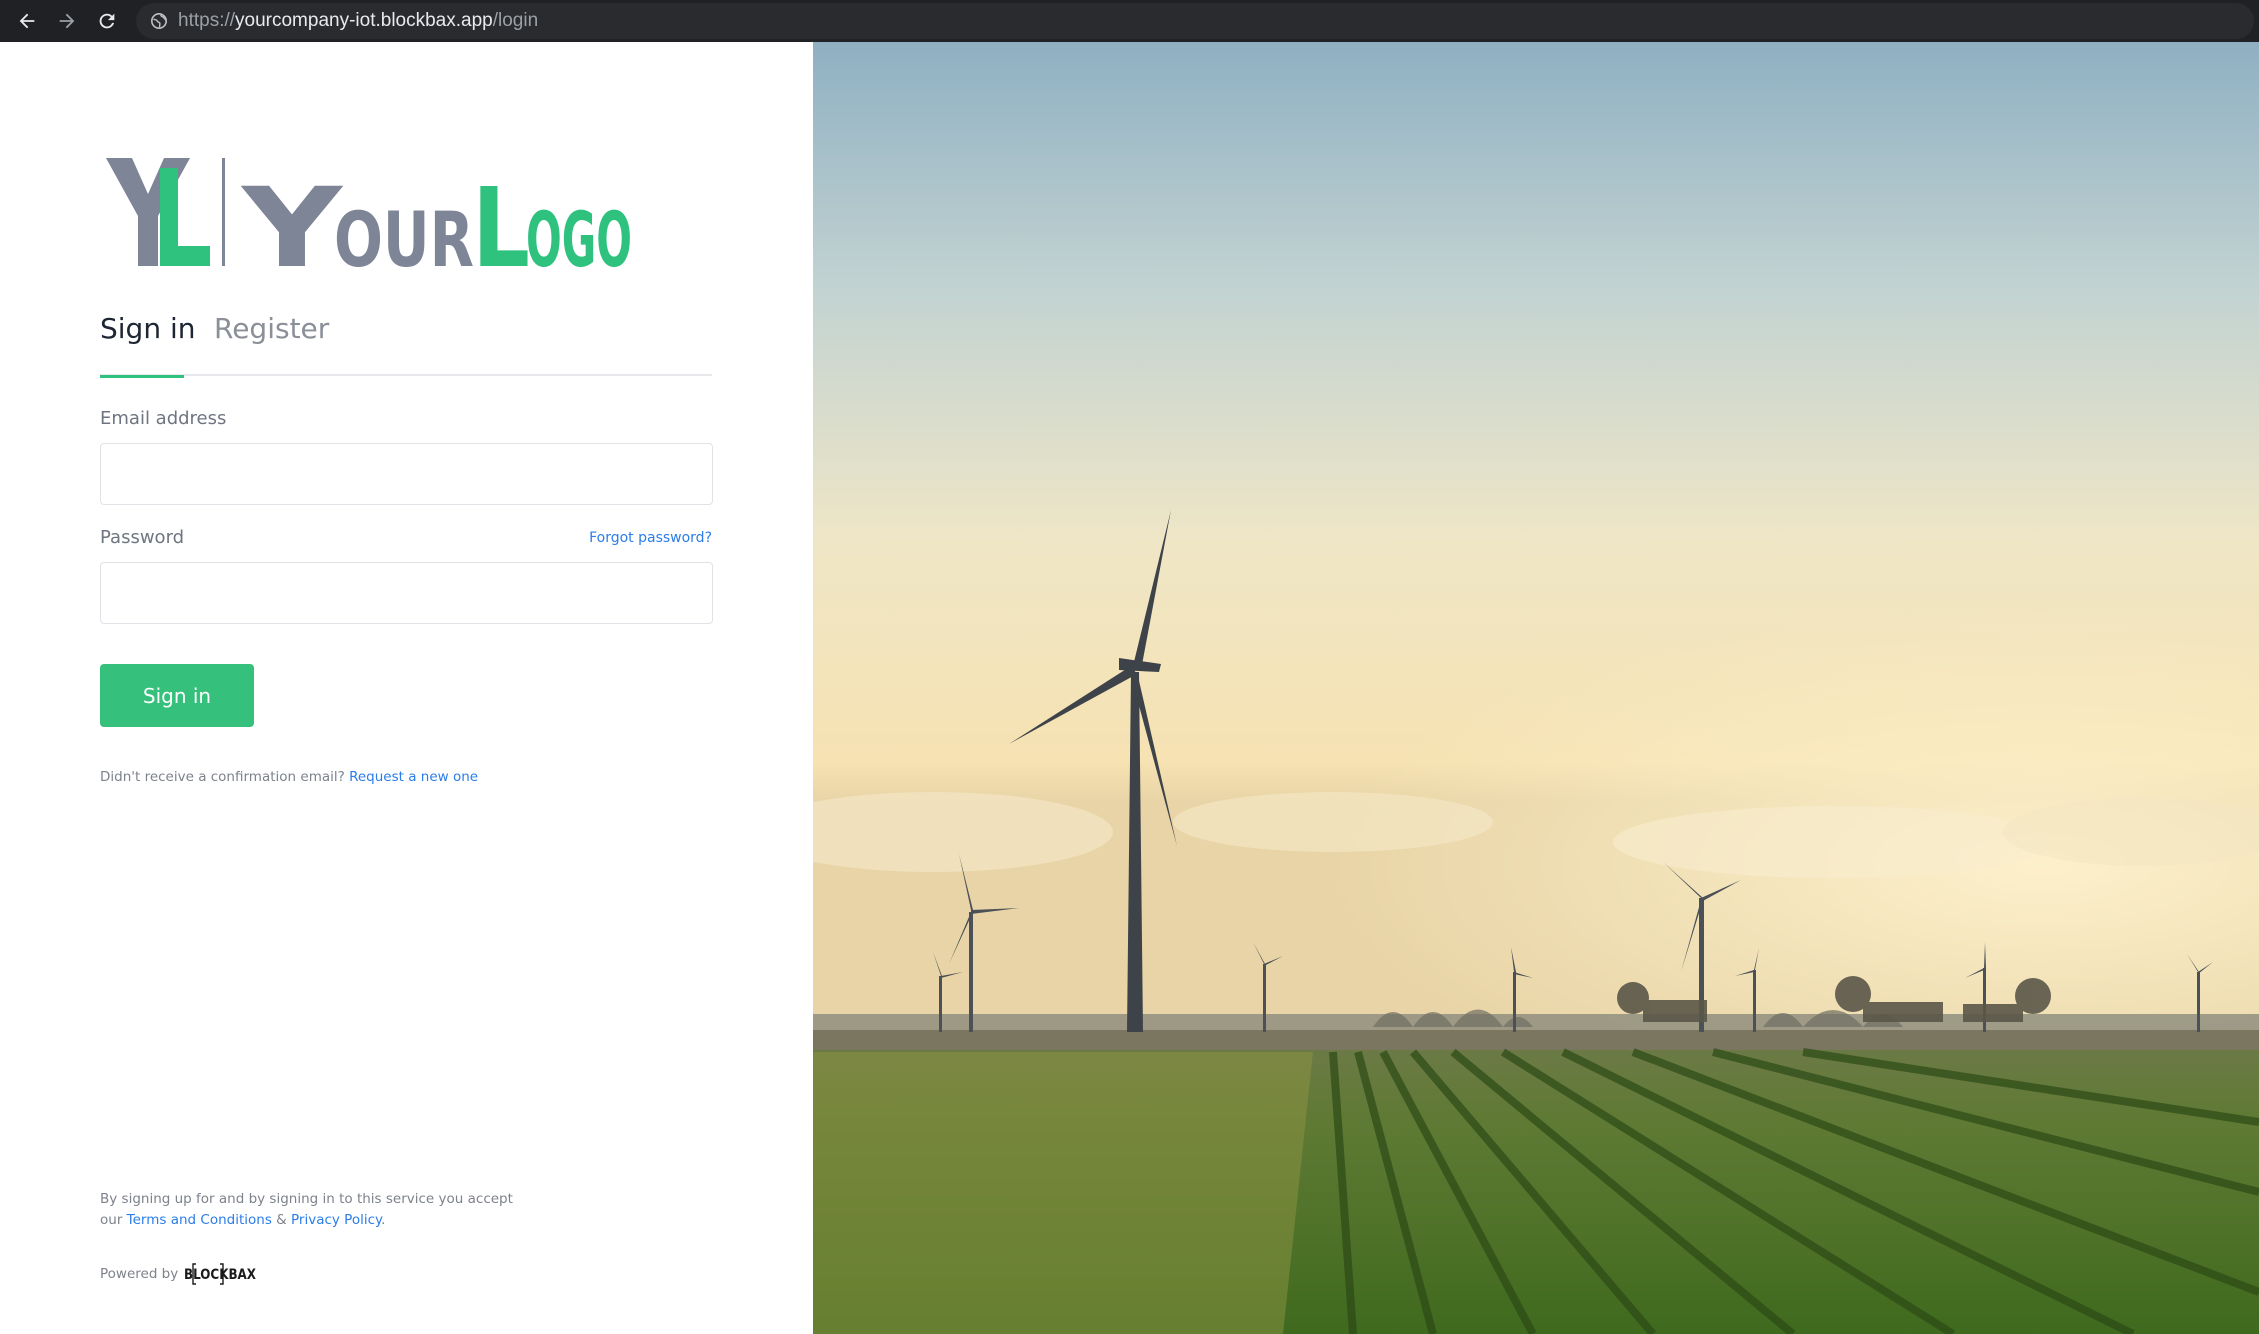 The height and width of the screenshot is (1334, 2259). Describe the element at coordinates (364, 20) in the screenshot. I see `url-host: yourcompany-iot.blockbax.app` at that location.